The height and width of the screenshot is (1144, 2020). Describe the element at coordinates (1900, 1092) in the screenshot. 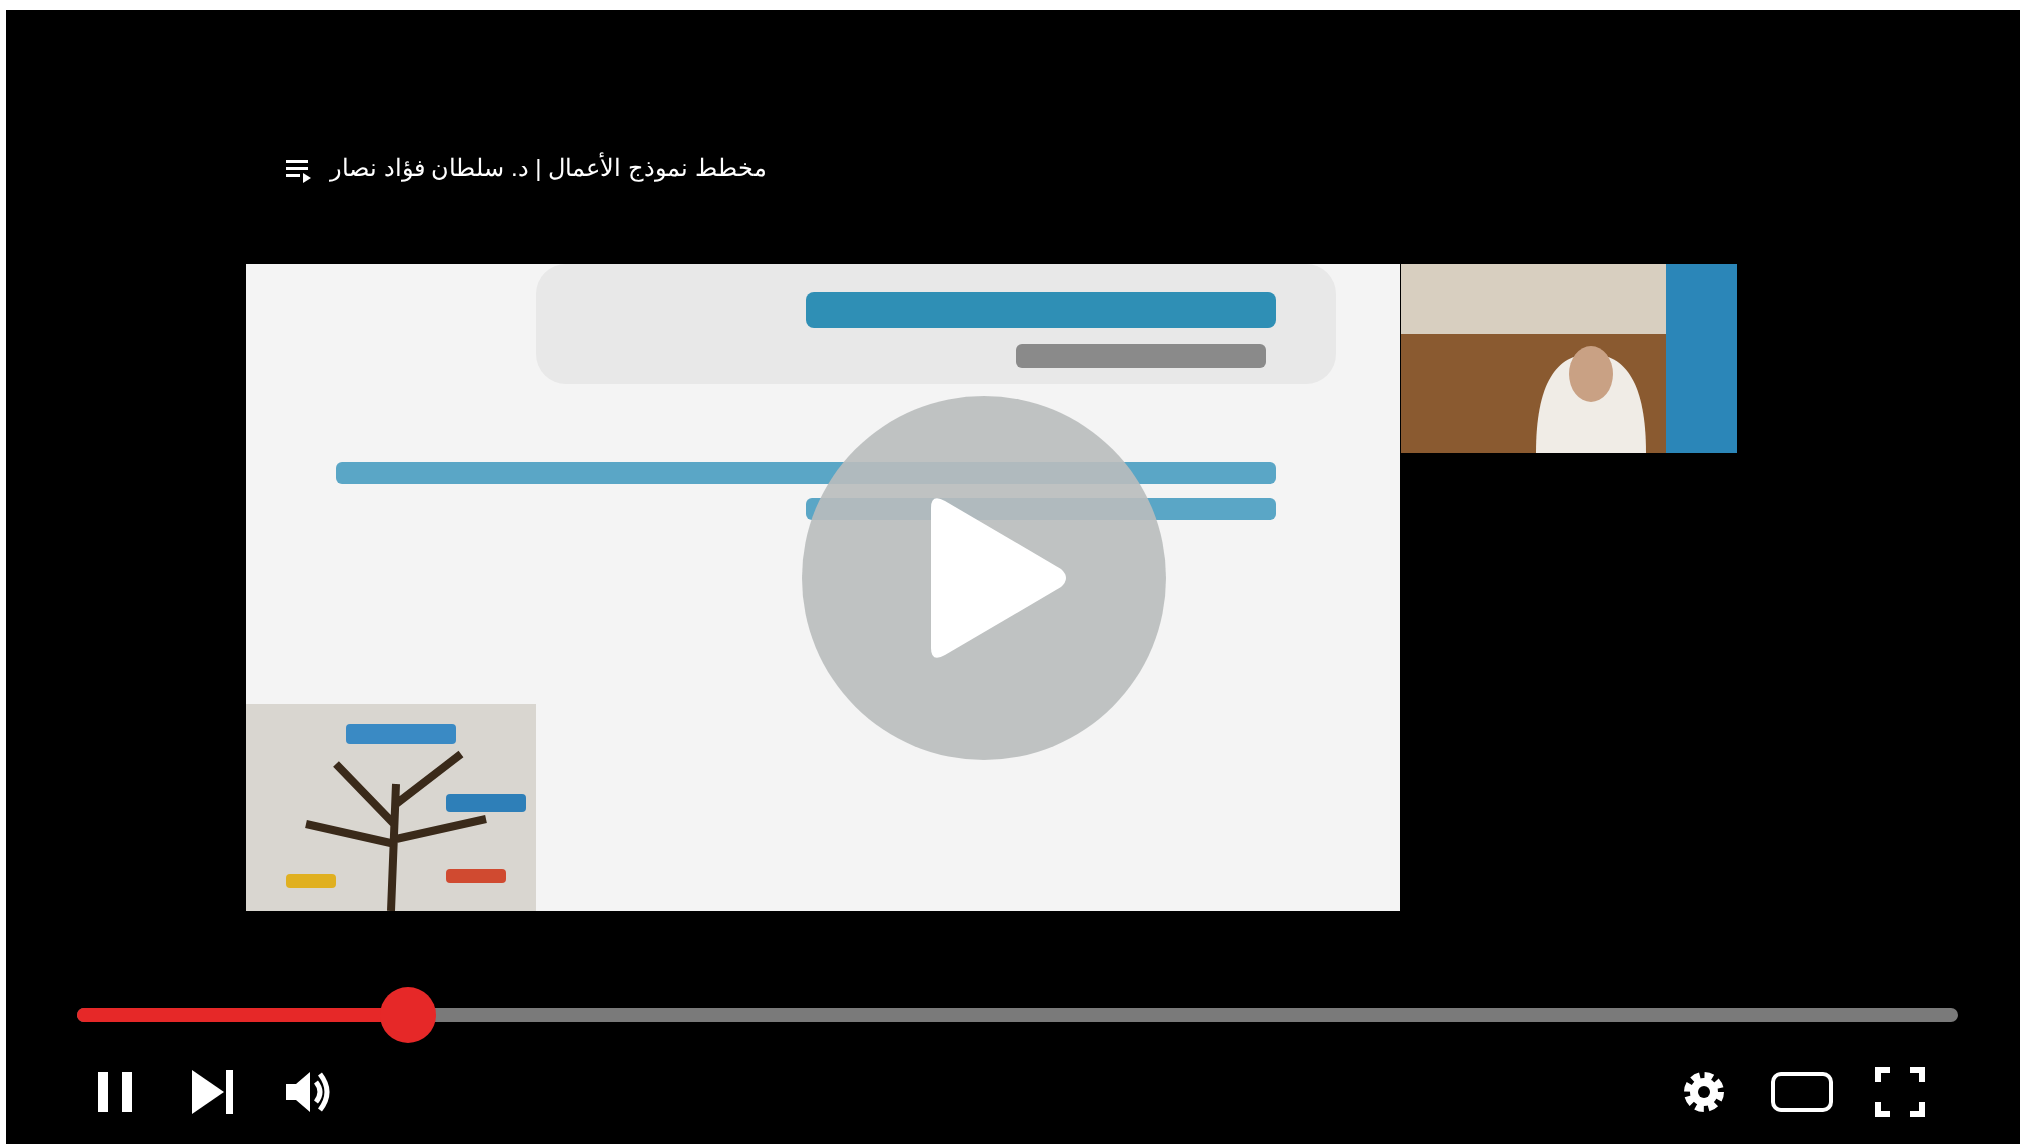

I see `fullscreen-icon` at that location.